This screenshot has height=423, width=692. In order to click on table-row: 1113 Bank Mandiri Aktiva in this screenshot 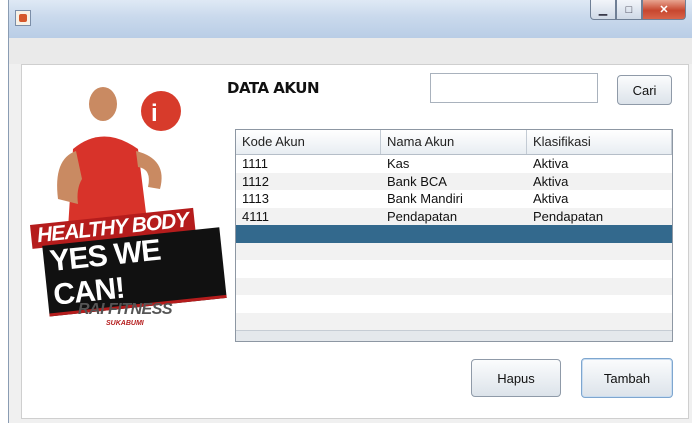, I will do `click(454, 199)`.